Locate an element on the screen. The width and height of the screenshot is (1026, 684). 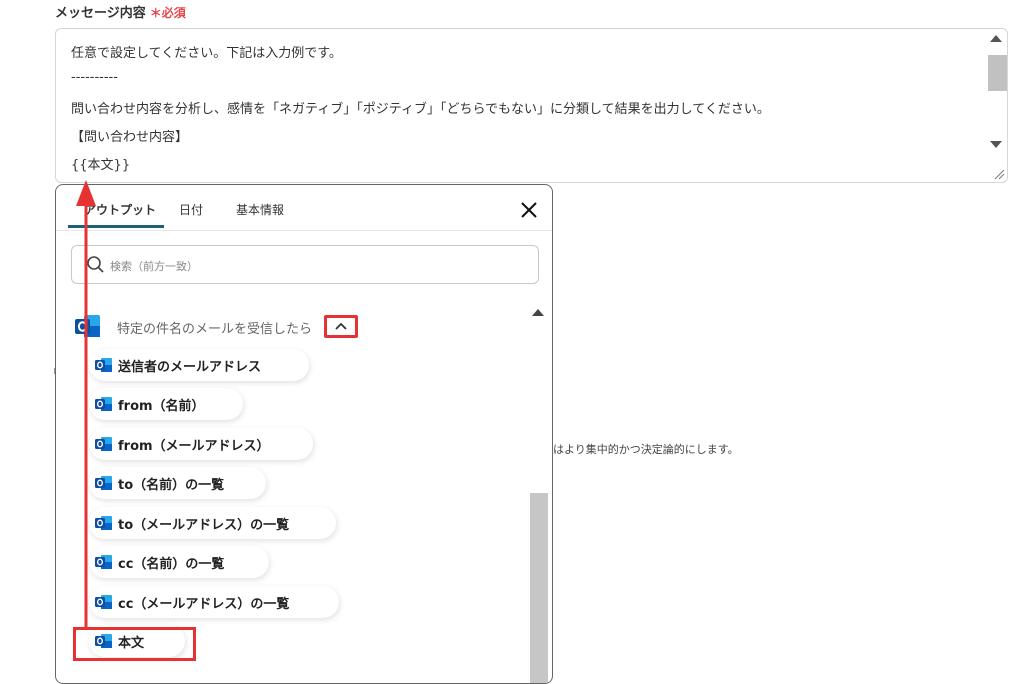
message-content-label-text: メッセージ内容 is located at coordinates (100, 13).